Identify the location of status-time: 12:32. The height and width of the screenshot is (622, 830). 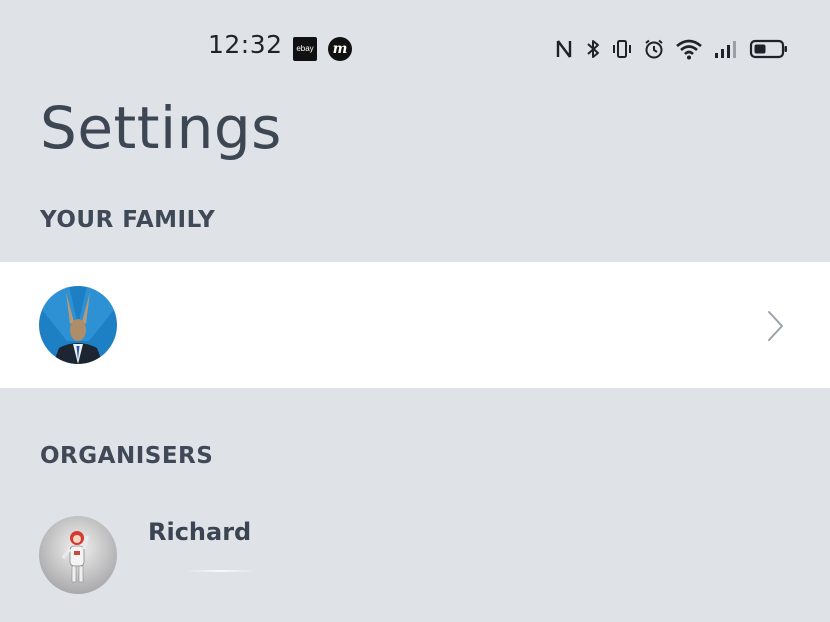
(245, 44).